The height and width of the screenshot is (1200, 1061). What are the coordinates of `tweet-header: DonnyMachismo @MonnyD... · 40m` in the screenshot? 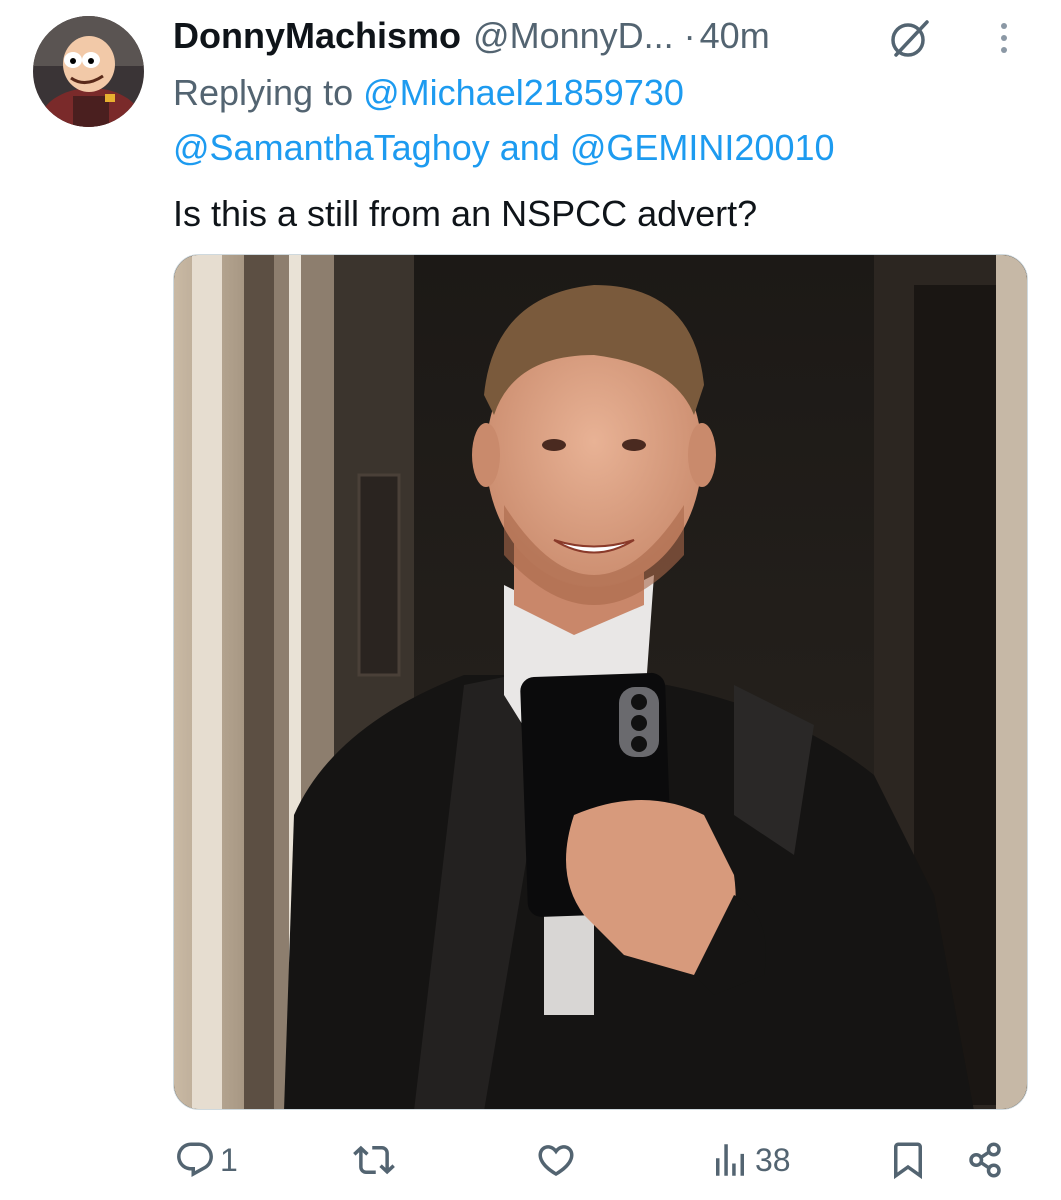 It's located at (471, 36).